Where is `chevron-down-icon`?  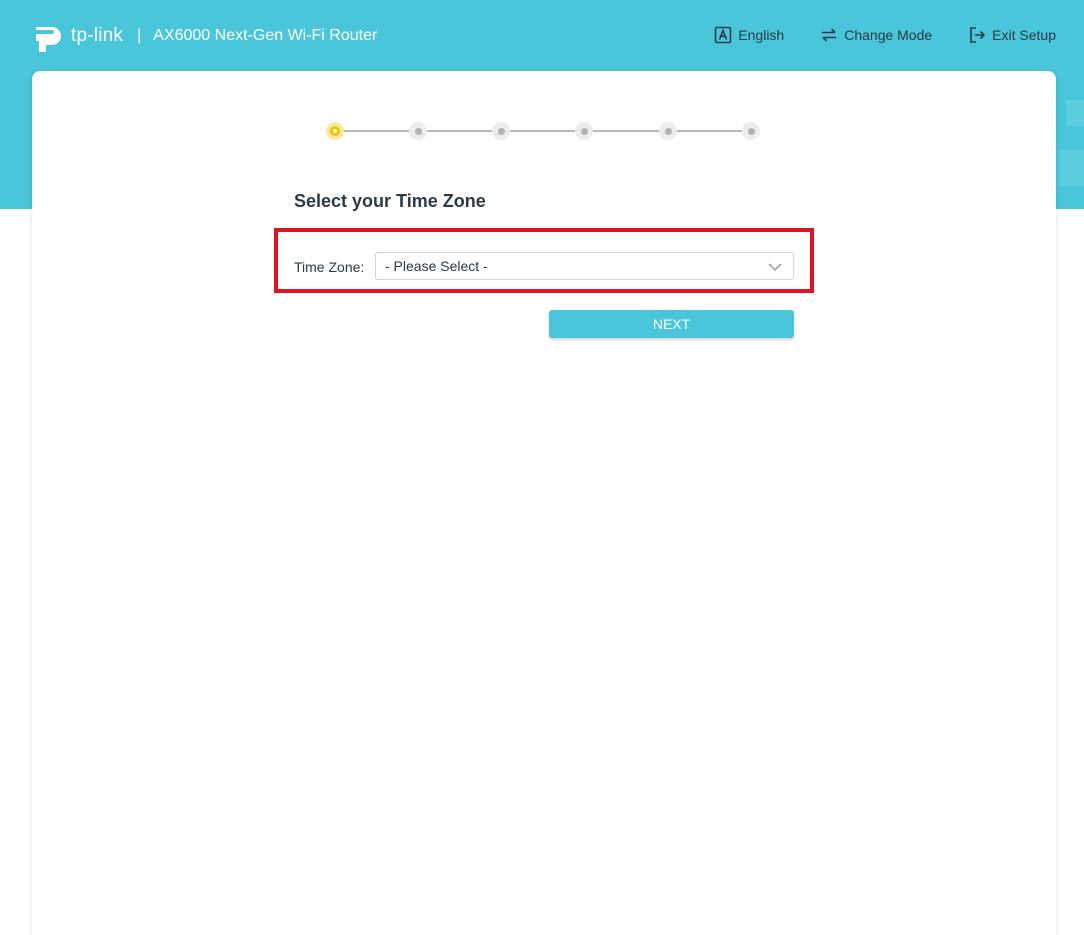 chevron-down-icon is located at coordinates (775, 267).